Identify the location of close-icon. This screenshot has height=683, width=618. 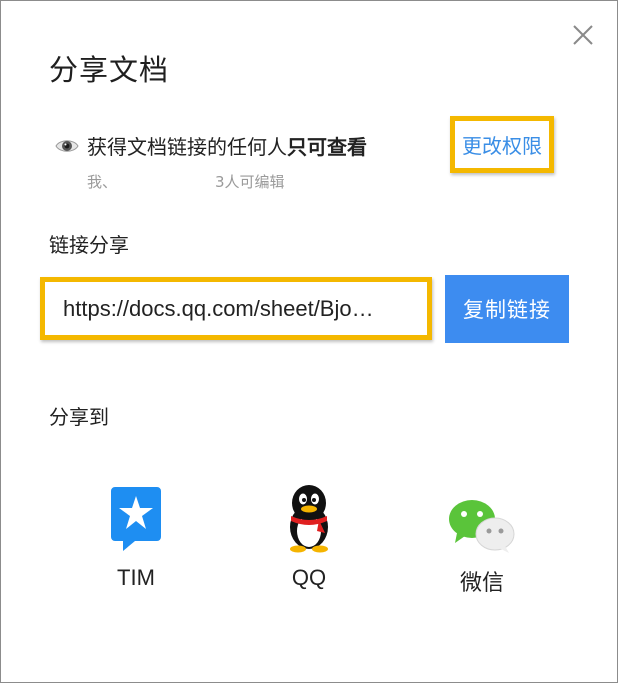
(583, 35).